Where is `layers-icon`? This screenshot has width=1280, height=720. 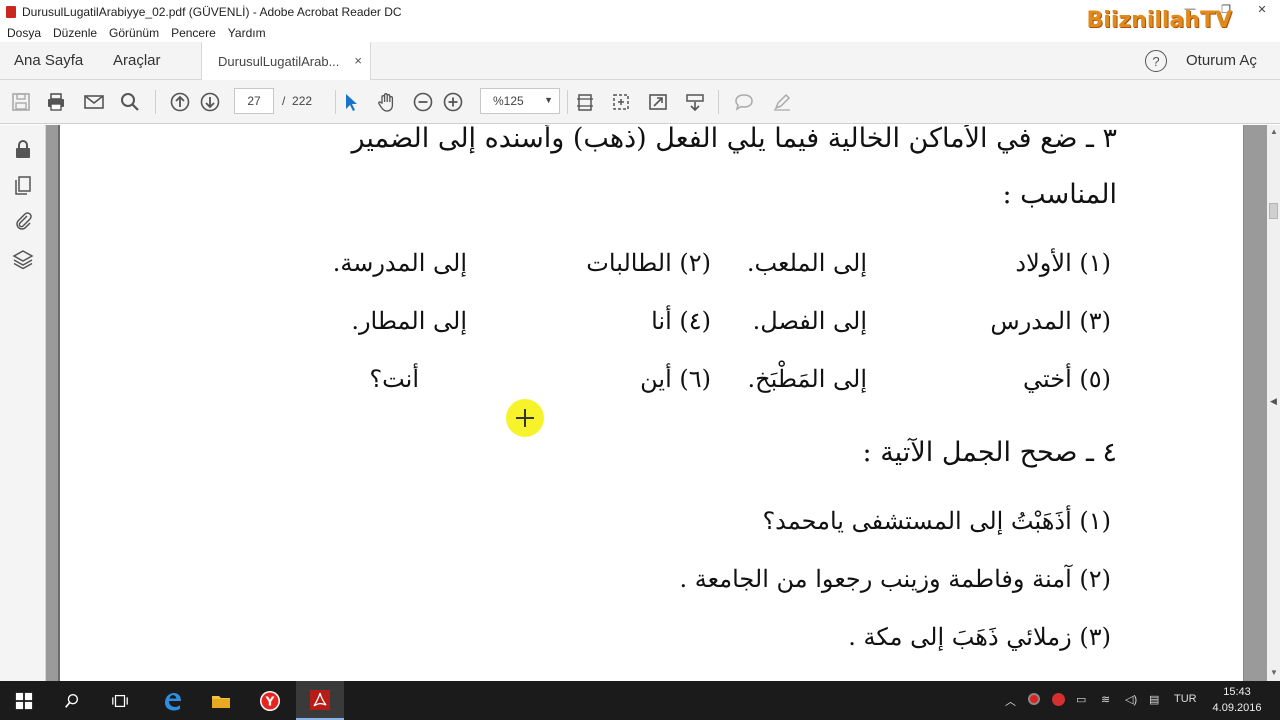
layers-icon is located at coordinates (23, 259).